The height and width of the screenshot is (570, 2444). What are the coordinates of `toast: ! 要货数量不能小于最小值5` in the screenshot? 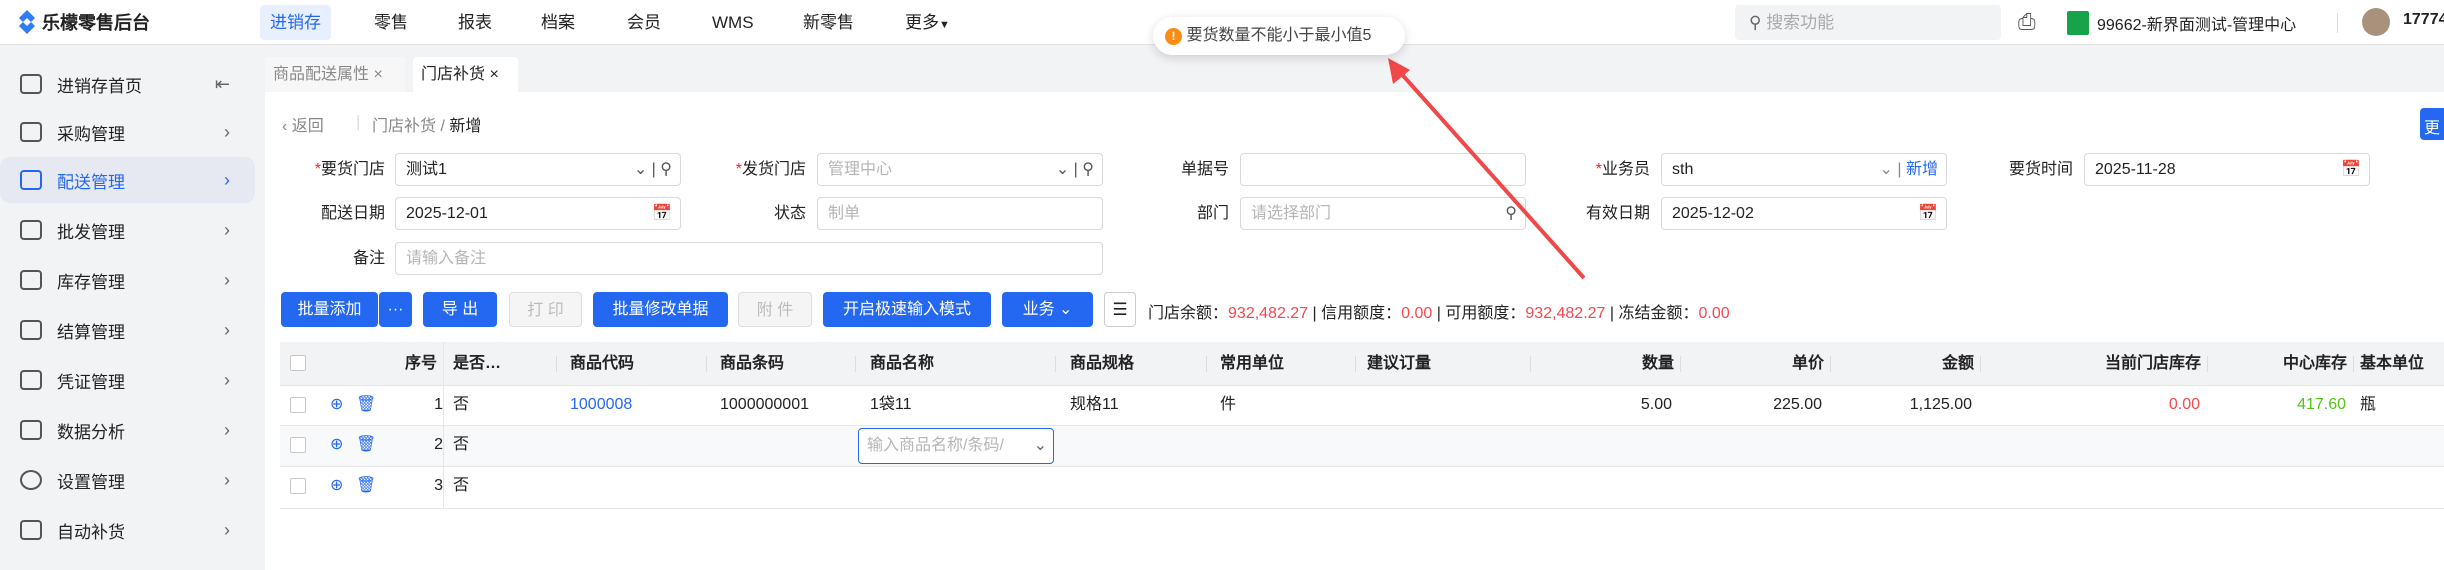 It's located at (1279, 36).